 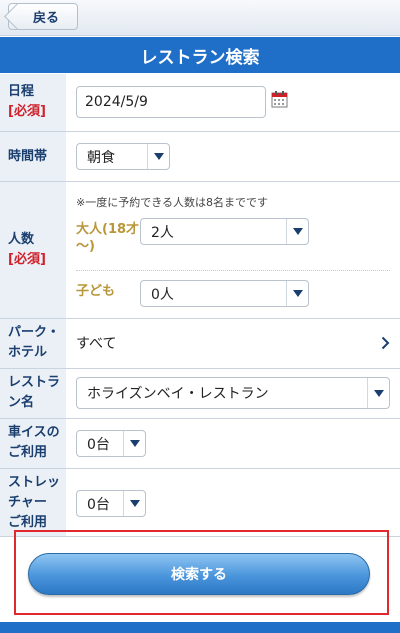 What do you see at coordinates (233, 270) in the screenshot?
I see `party-divider` at bounding box center [233, 270].